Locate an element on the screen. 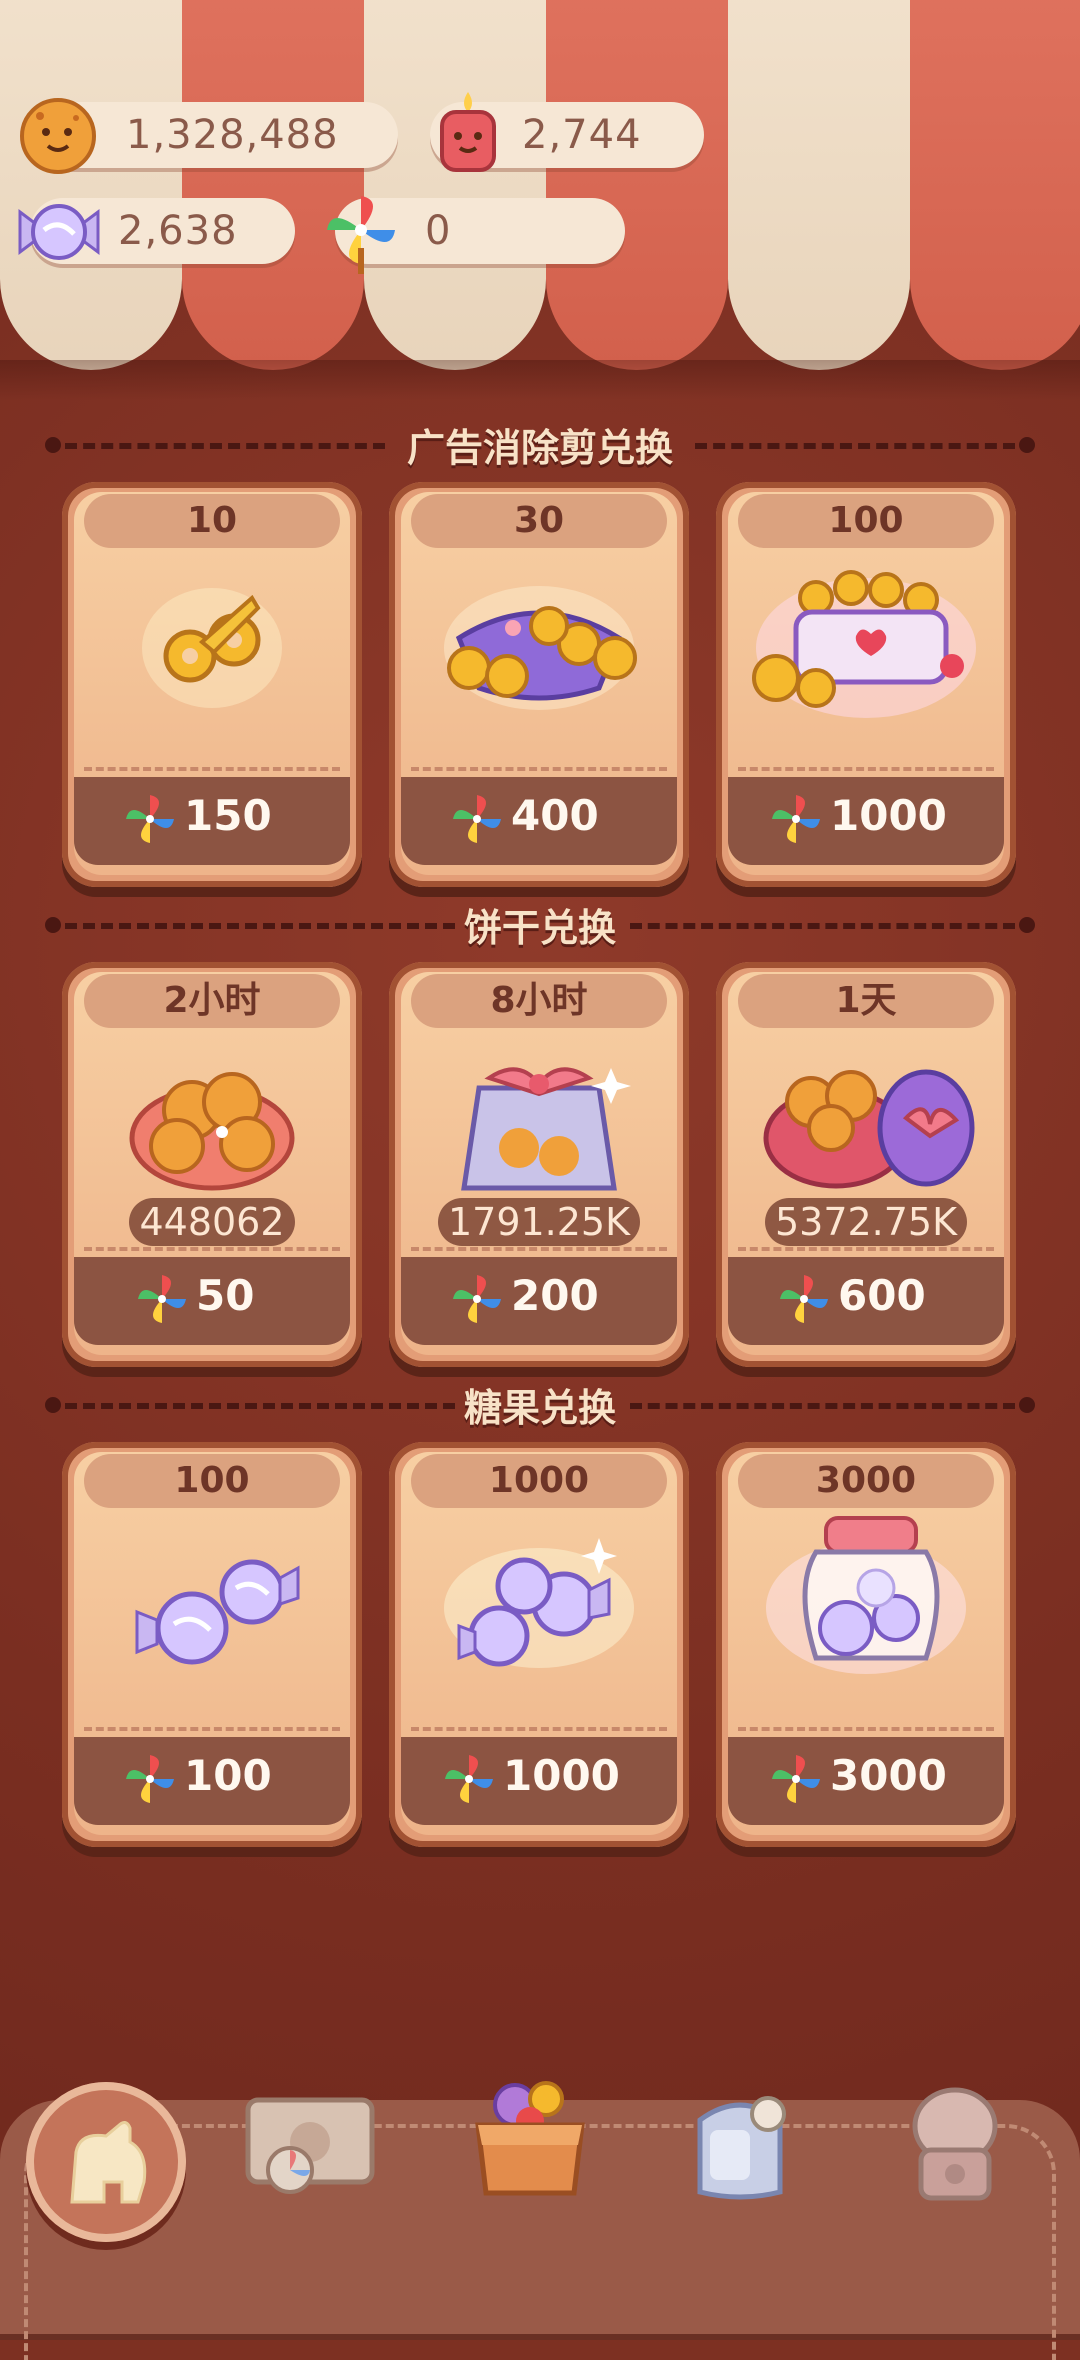 The width and height of the screenshot is (1080, 2360). section-header-cookies: 饼干兑换 is located at coordinates (540, 927).